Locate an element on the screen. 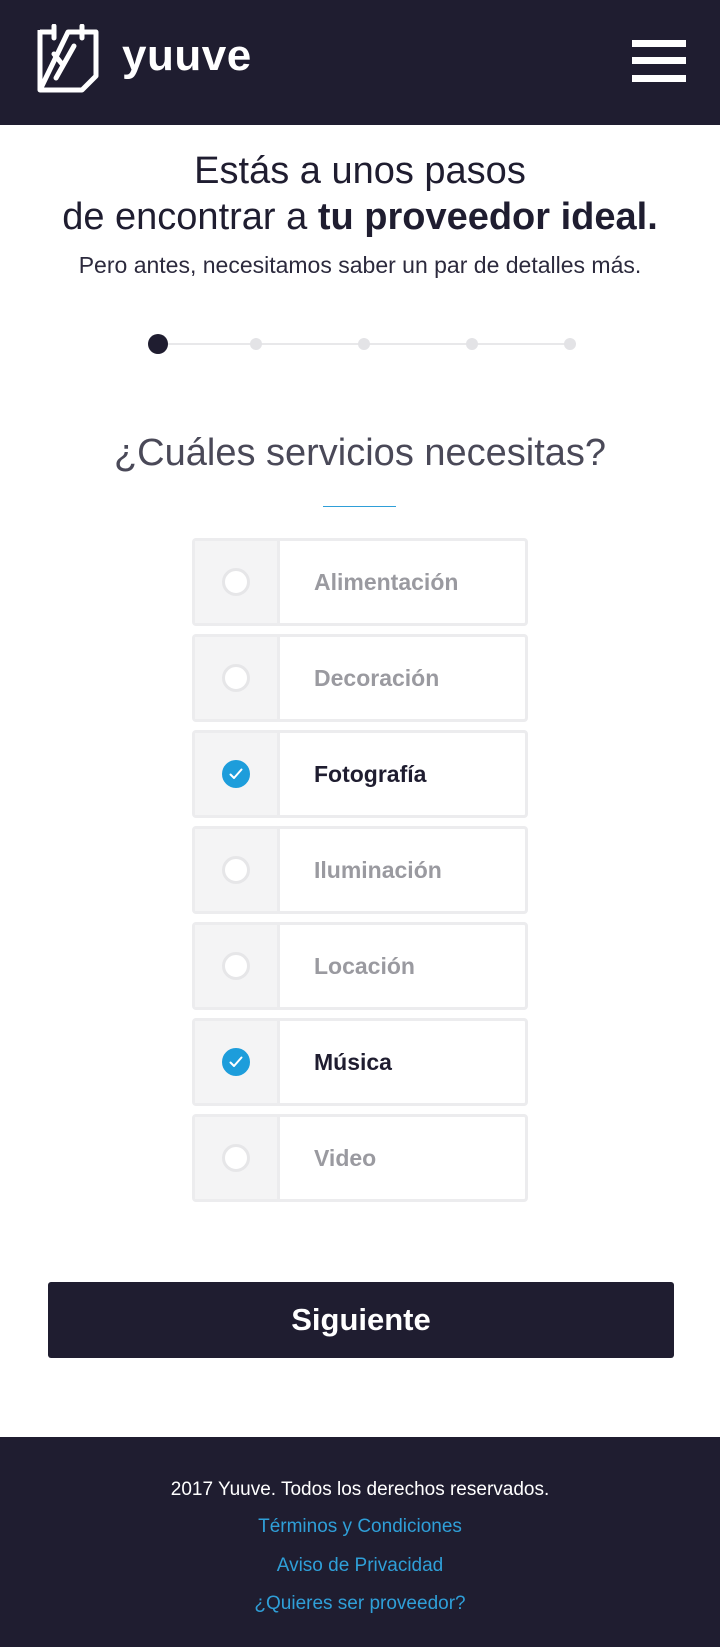 Image resolution: width=720 pixels, height=1647 pixels. privacy-link: Aviso de Privacidad is located at coordinates (360, 1566).